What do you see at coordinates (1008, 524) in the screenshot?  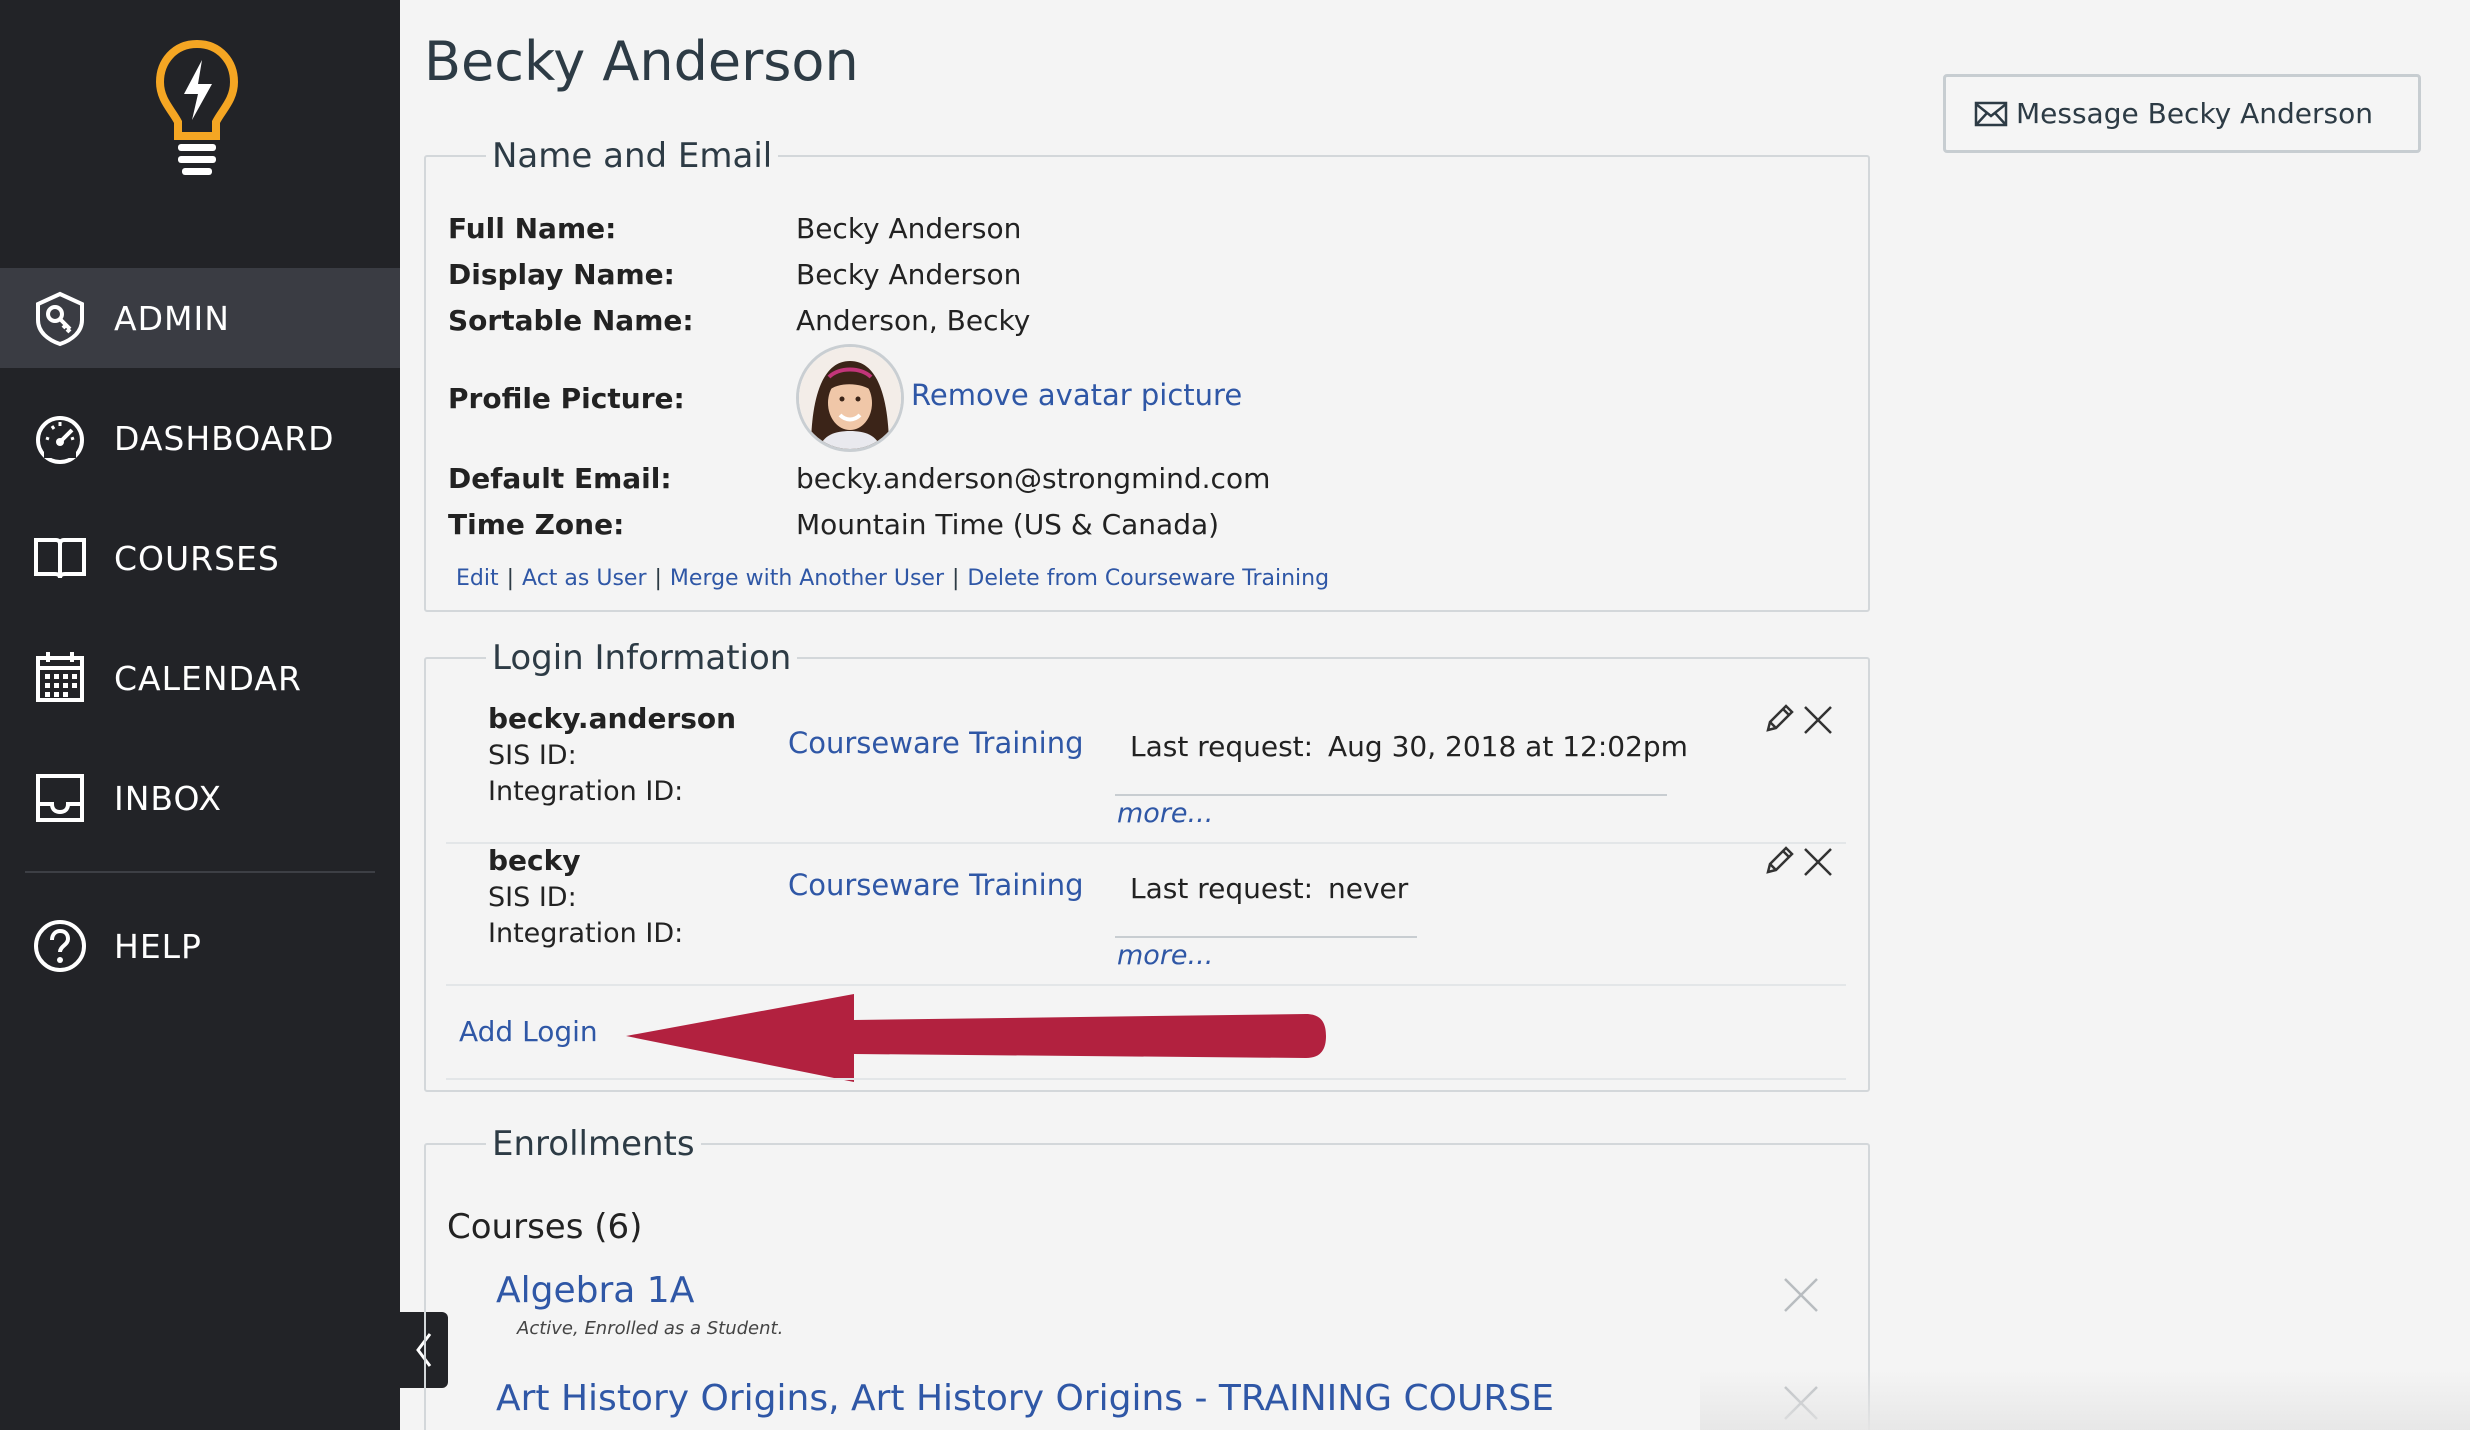 I see `time-zone-value: Mountain Time (US & Canada)` at bounding box center [1008, 524].